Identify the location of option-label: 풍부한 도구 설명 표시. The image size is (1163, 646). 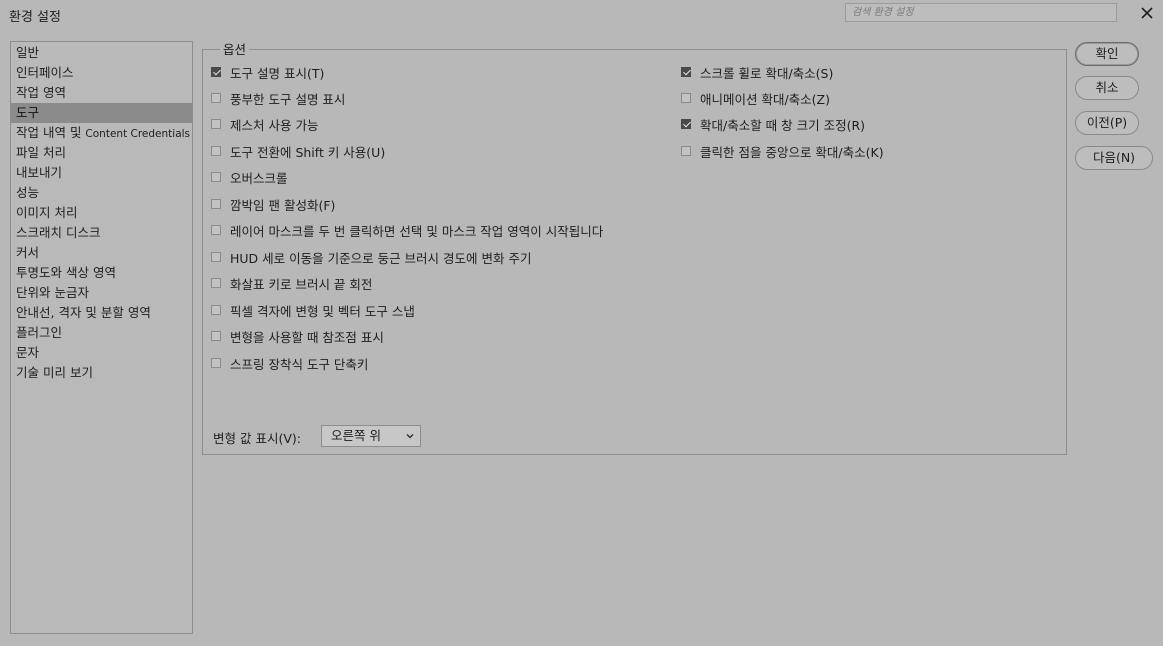
(288, 99).